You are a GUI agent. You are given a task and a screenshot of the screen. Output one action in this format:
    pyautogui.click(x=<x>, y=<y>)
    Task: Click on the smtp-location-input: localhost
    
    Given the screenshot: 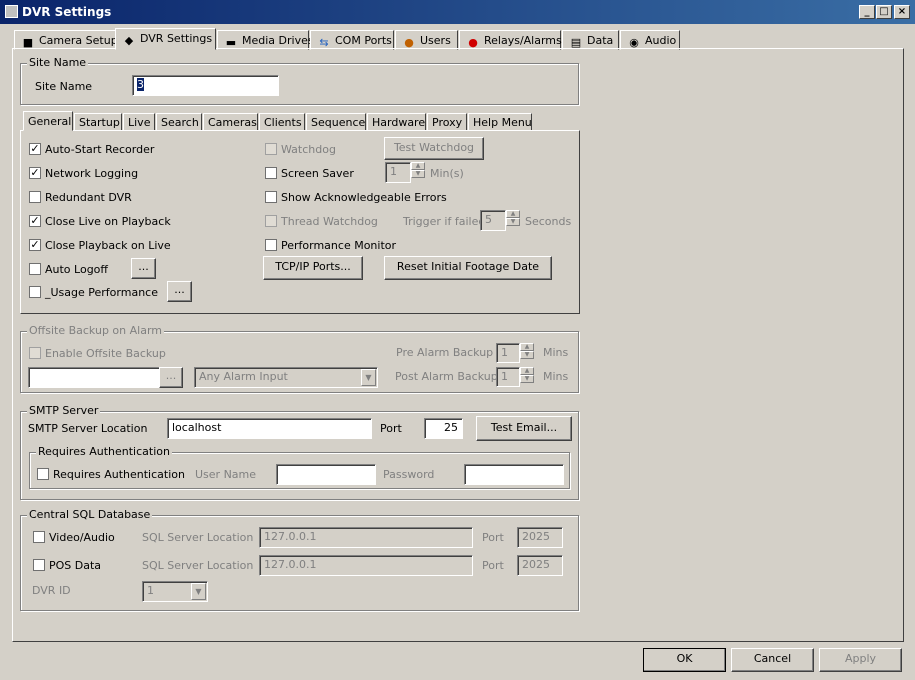 What is the action you would take?
    pyautogui.click(x=269, y=428)
    